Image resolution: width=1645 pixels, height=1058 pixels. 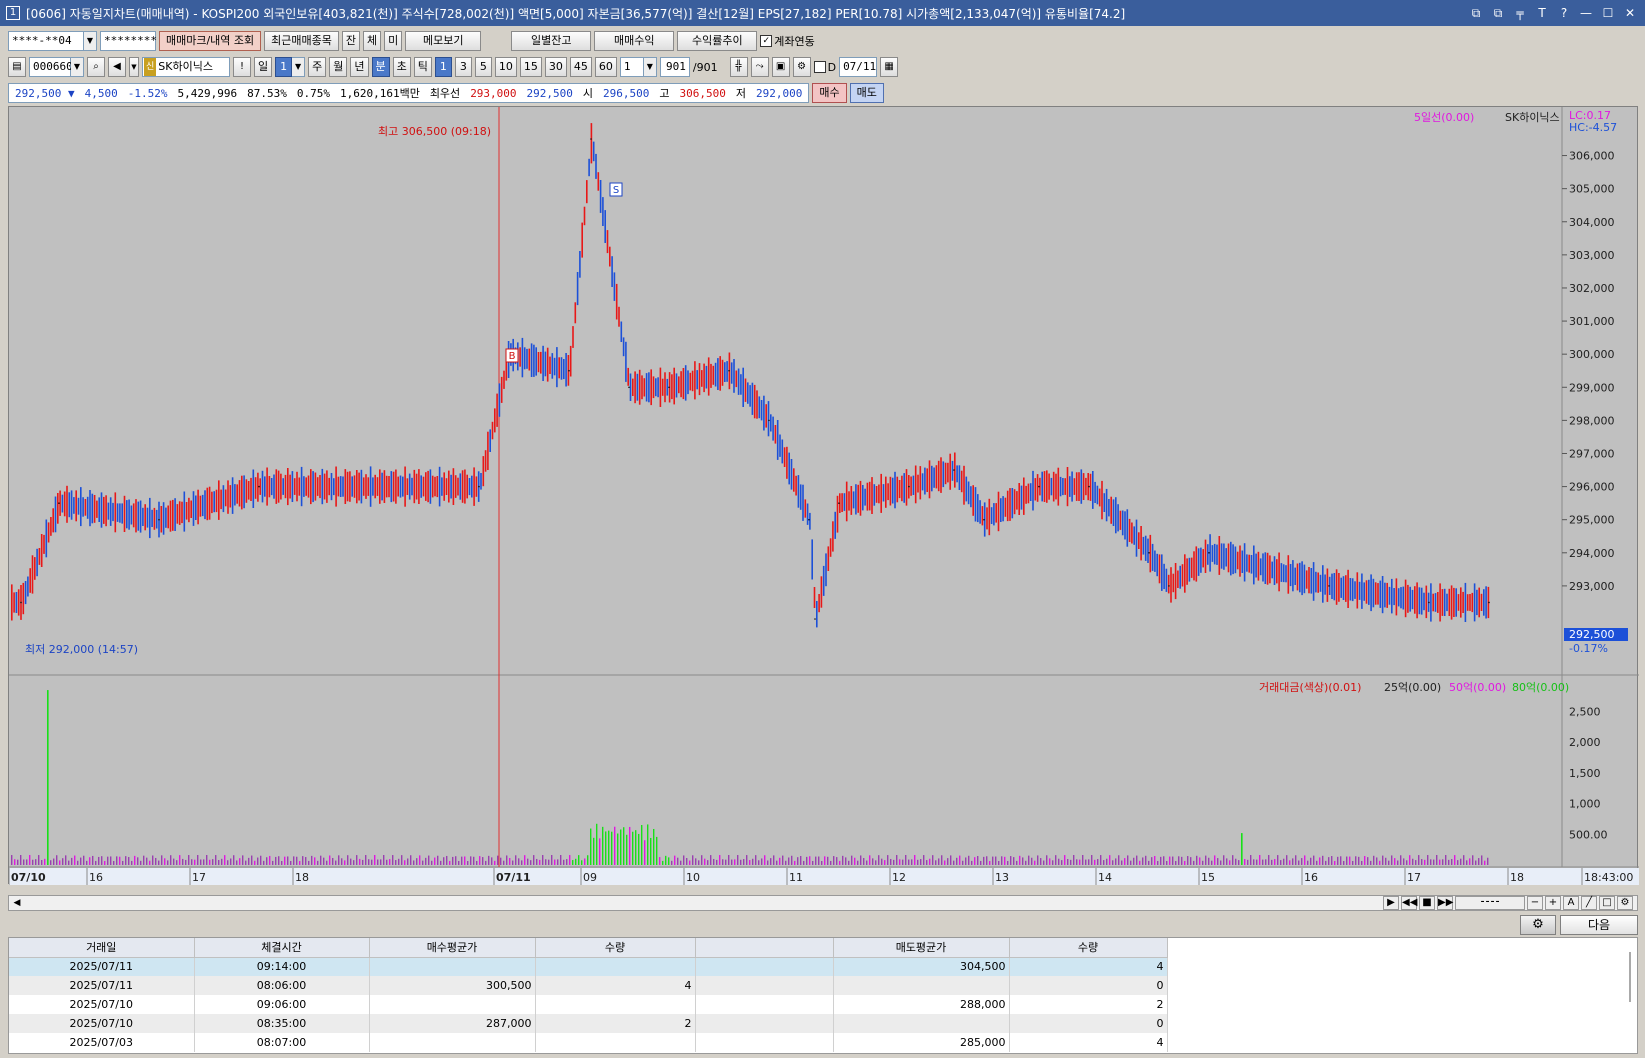 I want to click on sell-button: 매도, so click(x=866, y=93).